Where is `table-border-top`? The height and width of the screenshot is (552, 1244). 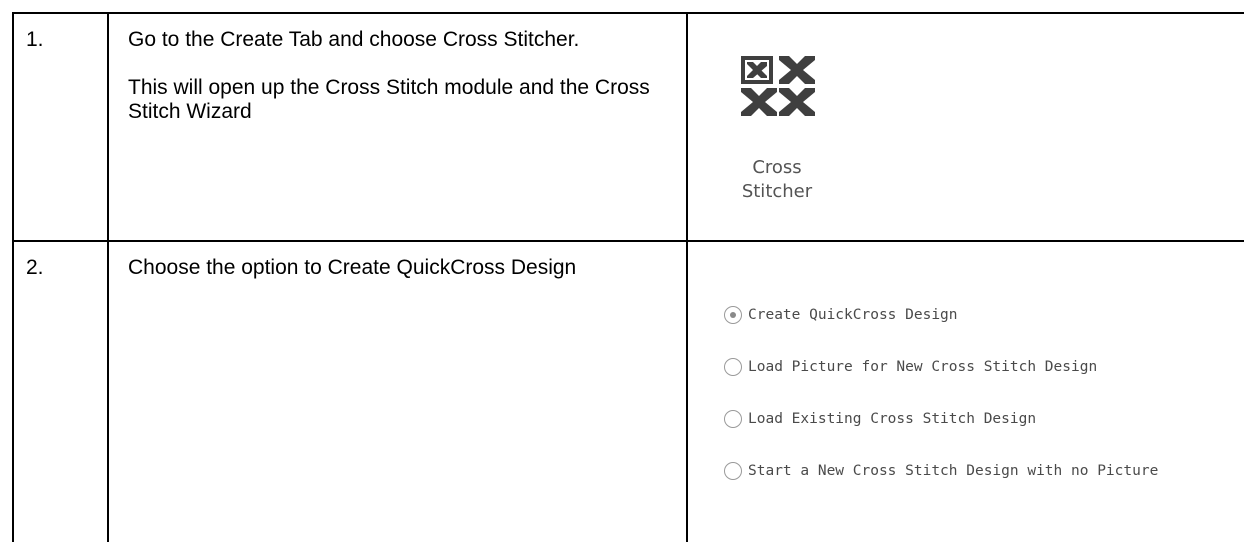 table-border-top is located at coordinates (628, 13).